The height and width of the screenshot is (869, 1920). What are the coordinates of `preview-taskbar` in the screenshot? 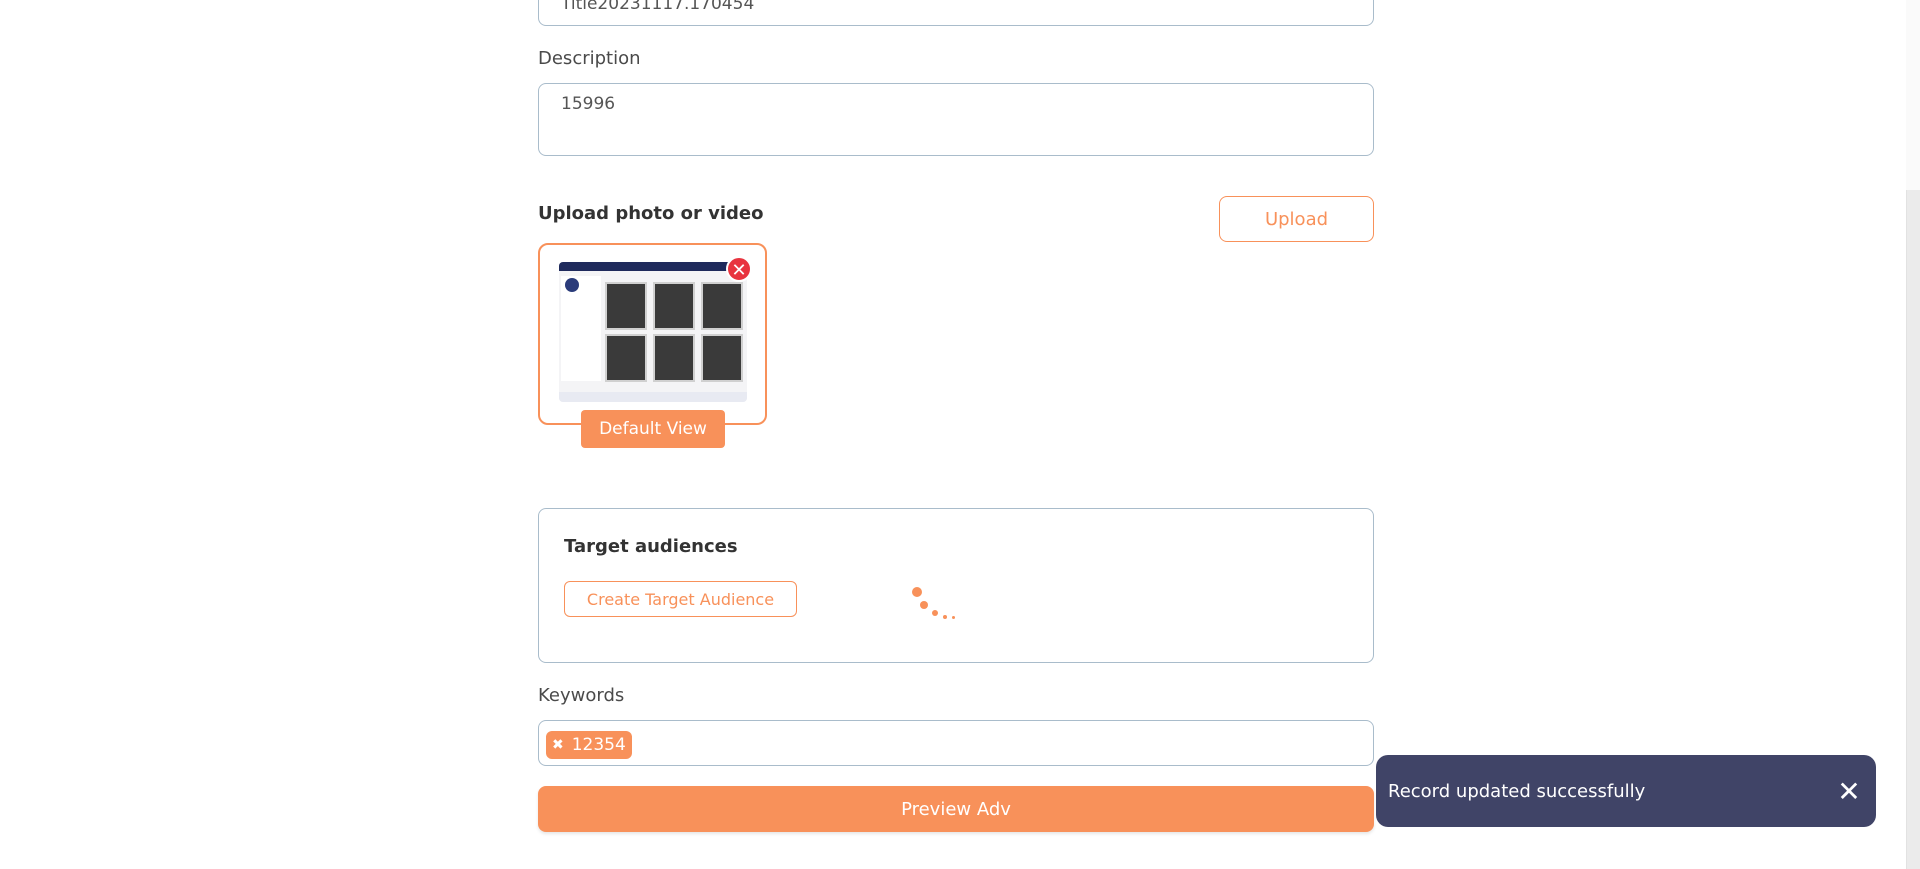 It's located at (653, 397).